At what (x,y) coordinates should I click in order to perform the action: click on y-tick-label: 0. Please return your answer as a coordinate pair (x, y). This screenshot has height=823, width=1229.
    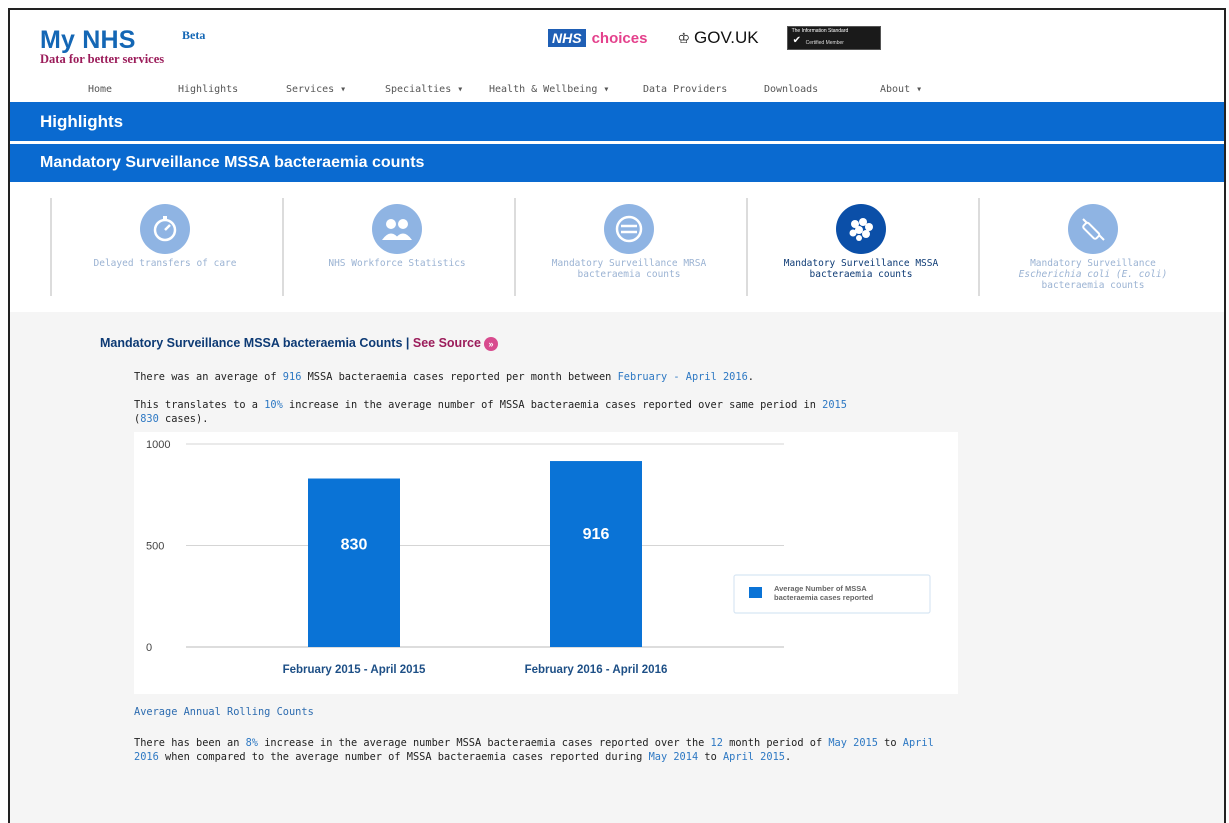
    Looking at the image, I should click on (149, 648).